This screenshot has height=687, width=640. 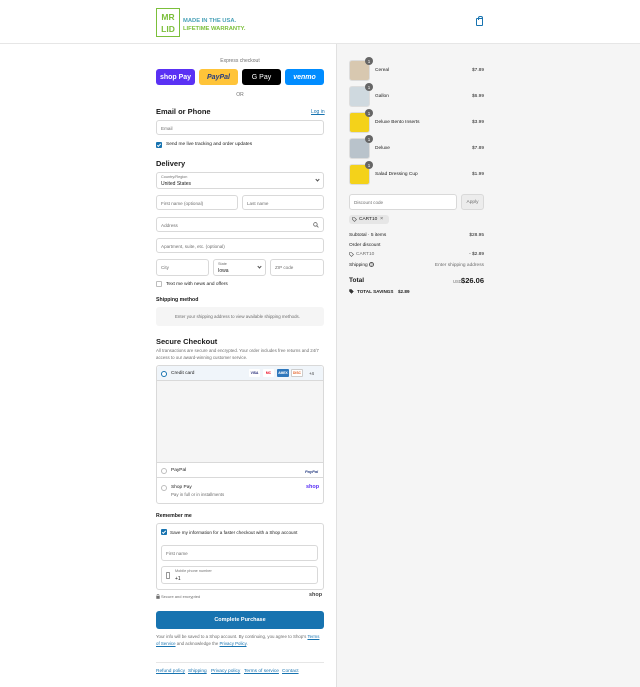 What do you see at coordinates (209, 144) in the screenshot?
I see `tracking-label: Send me live tracking and order updates` at bounding box center [209, 144].